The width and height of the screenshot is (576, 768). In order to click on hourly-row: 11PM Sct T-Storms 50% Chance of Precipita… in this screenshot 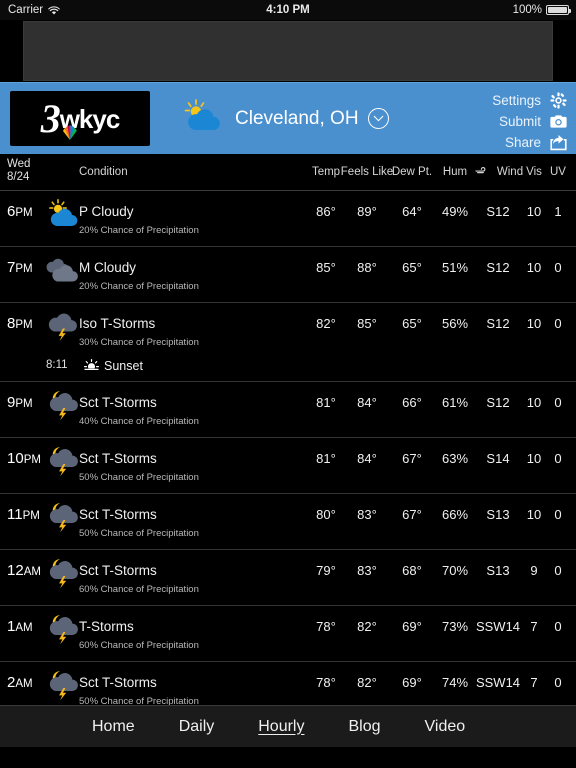, I will do `click(288, 522)`.